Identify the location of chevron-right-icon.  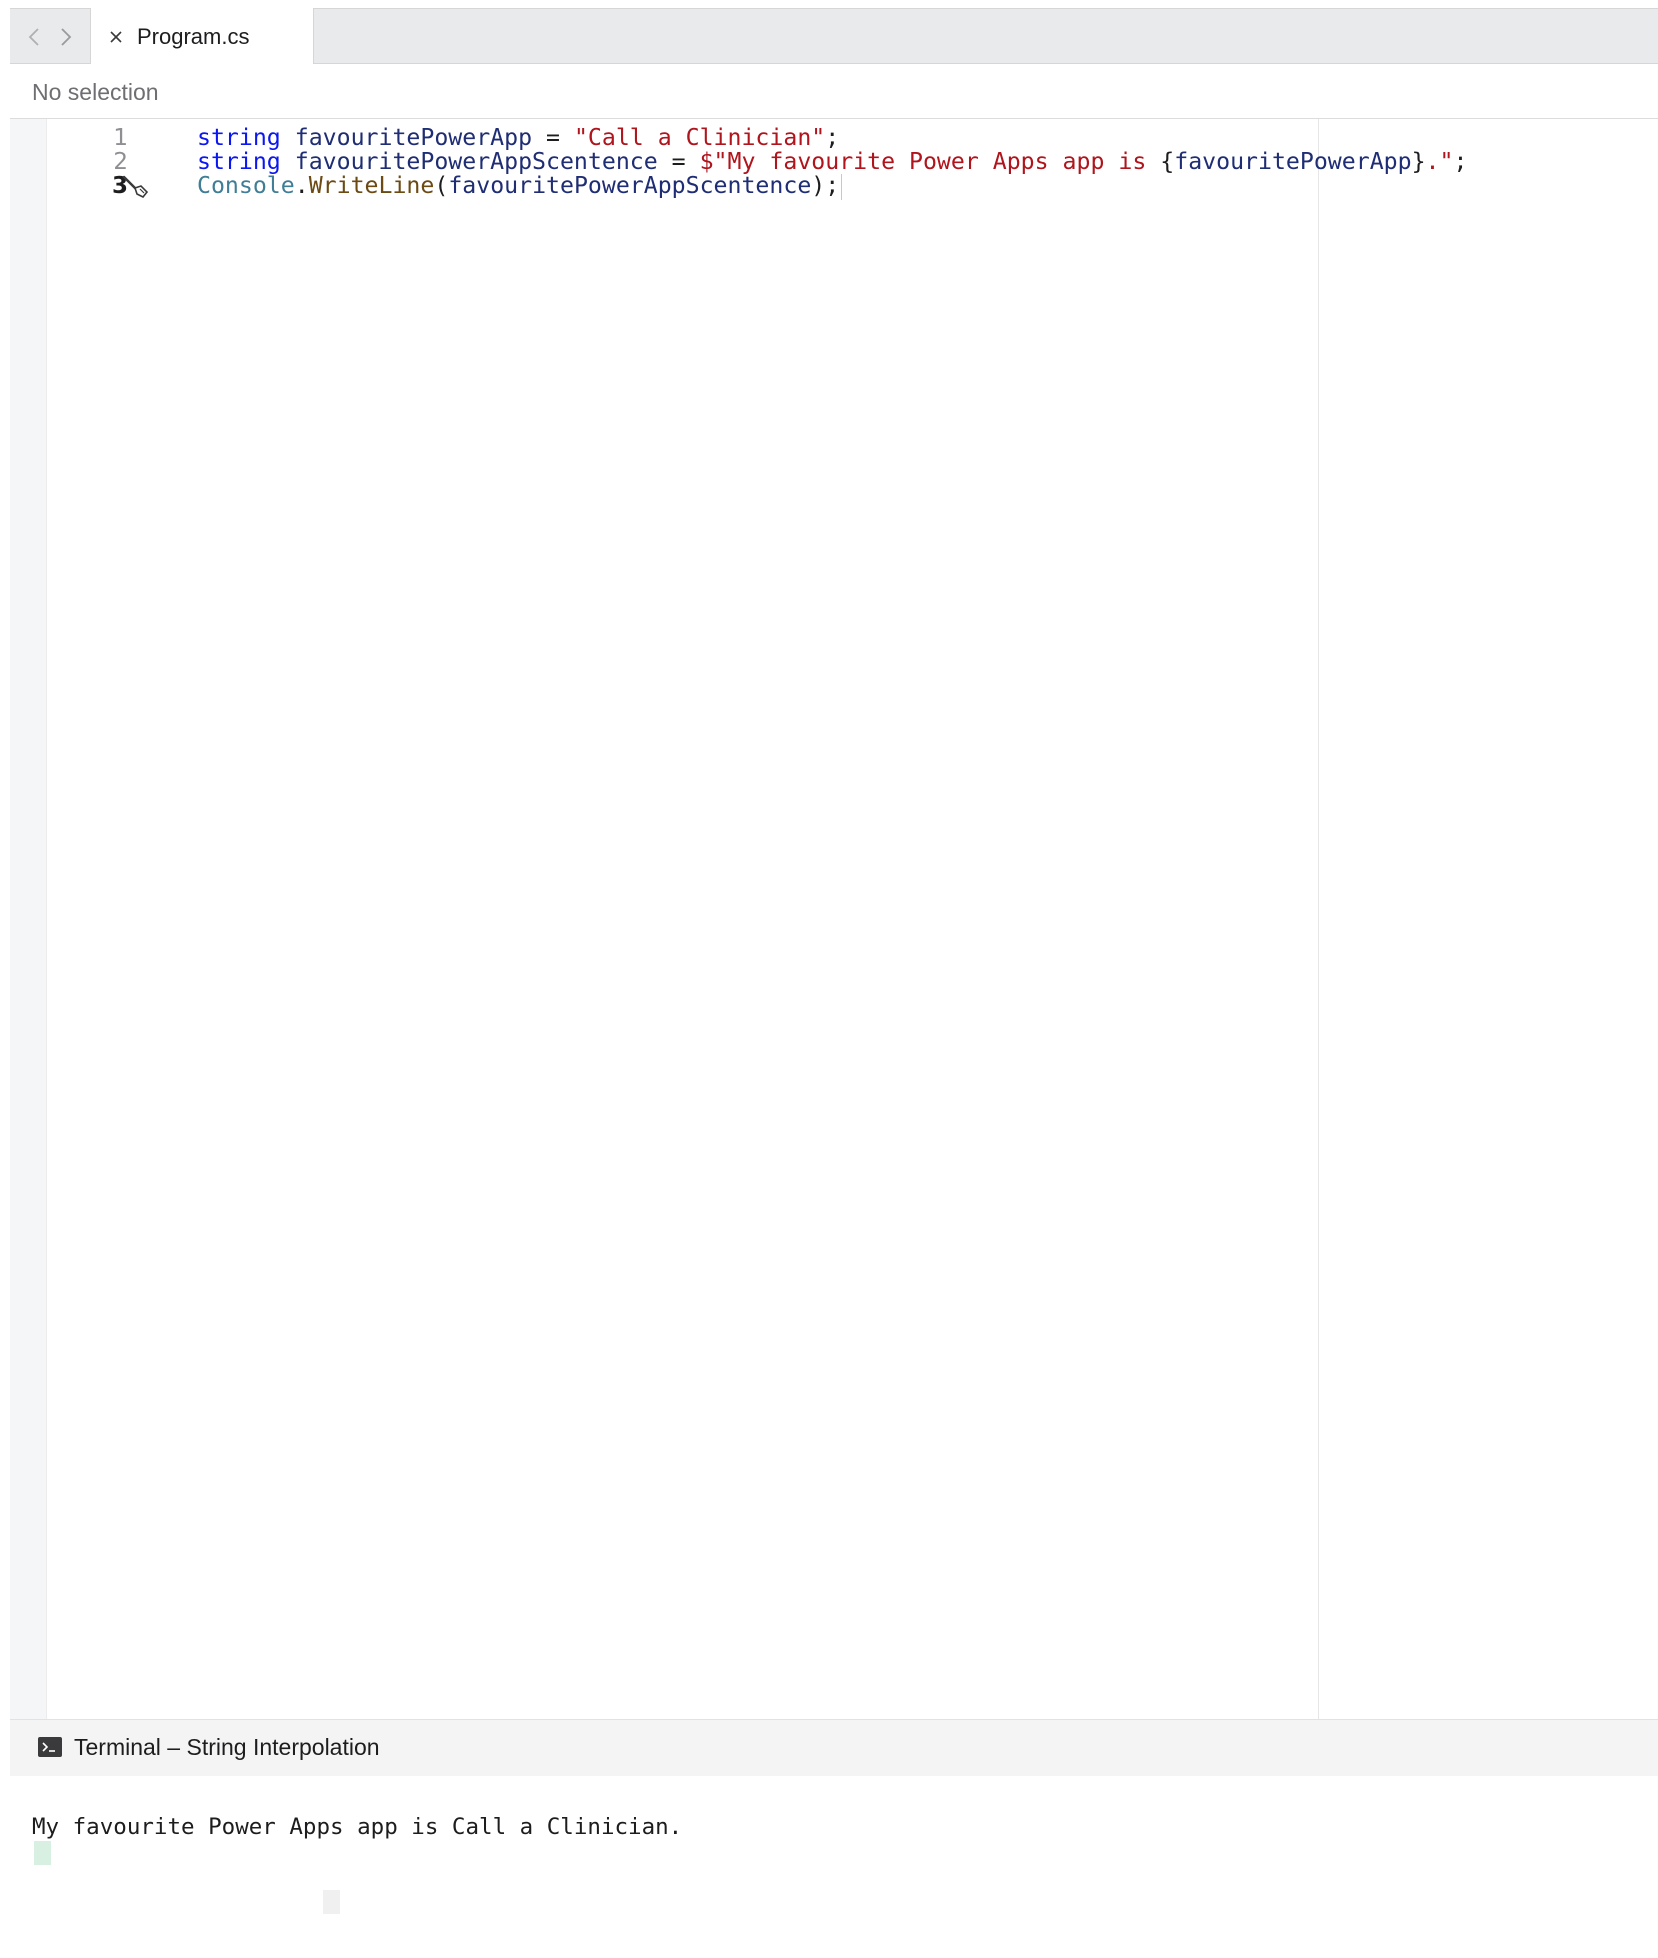
(66, 37).